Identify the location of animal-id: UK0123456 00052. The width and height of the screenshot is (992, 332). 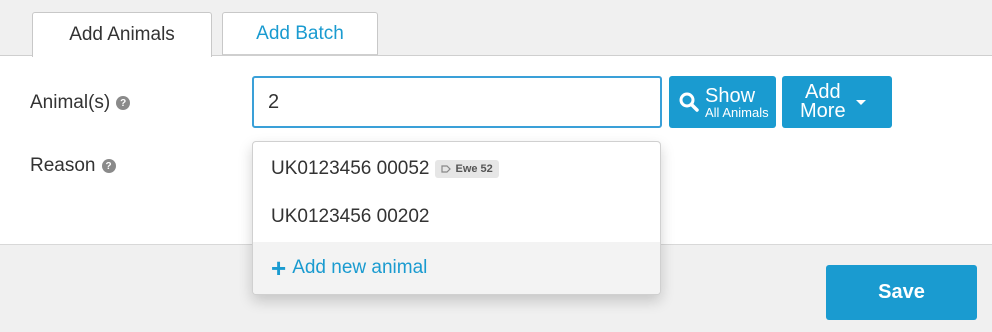
(350, 168).